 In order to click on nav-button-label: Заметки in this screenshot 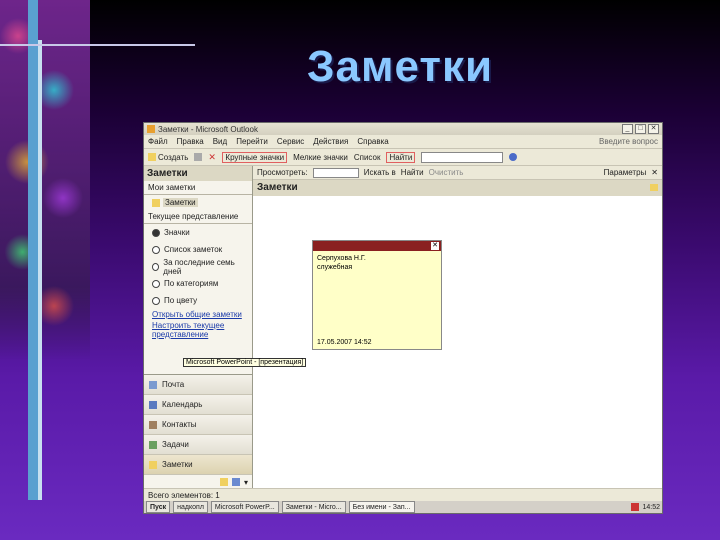, I will do `click(177, 464)`.